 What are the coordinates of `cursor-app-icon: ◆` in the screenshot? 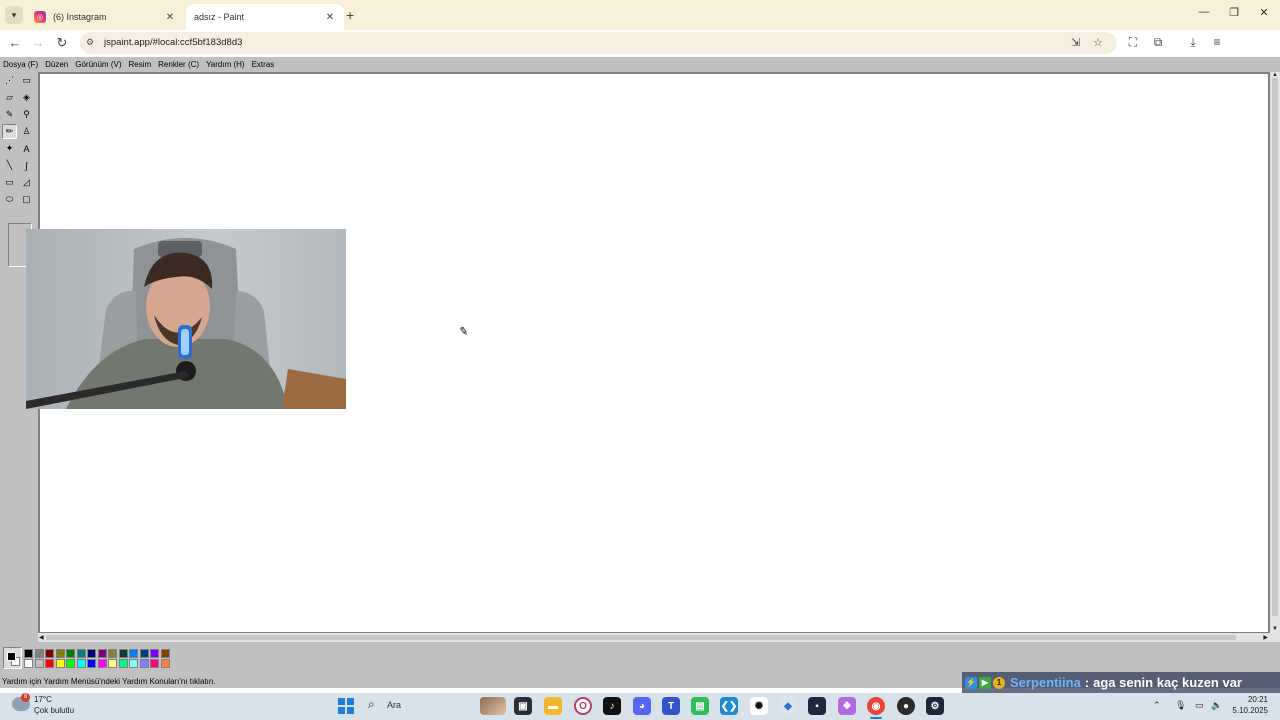 It's located at (788, 706).